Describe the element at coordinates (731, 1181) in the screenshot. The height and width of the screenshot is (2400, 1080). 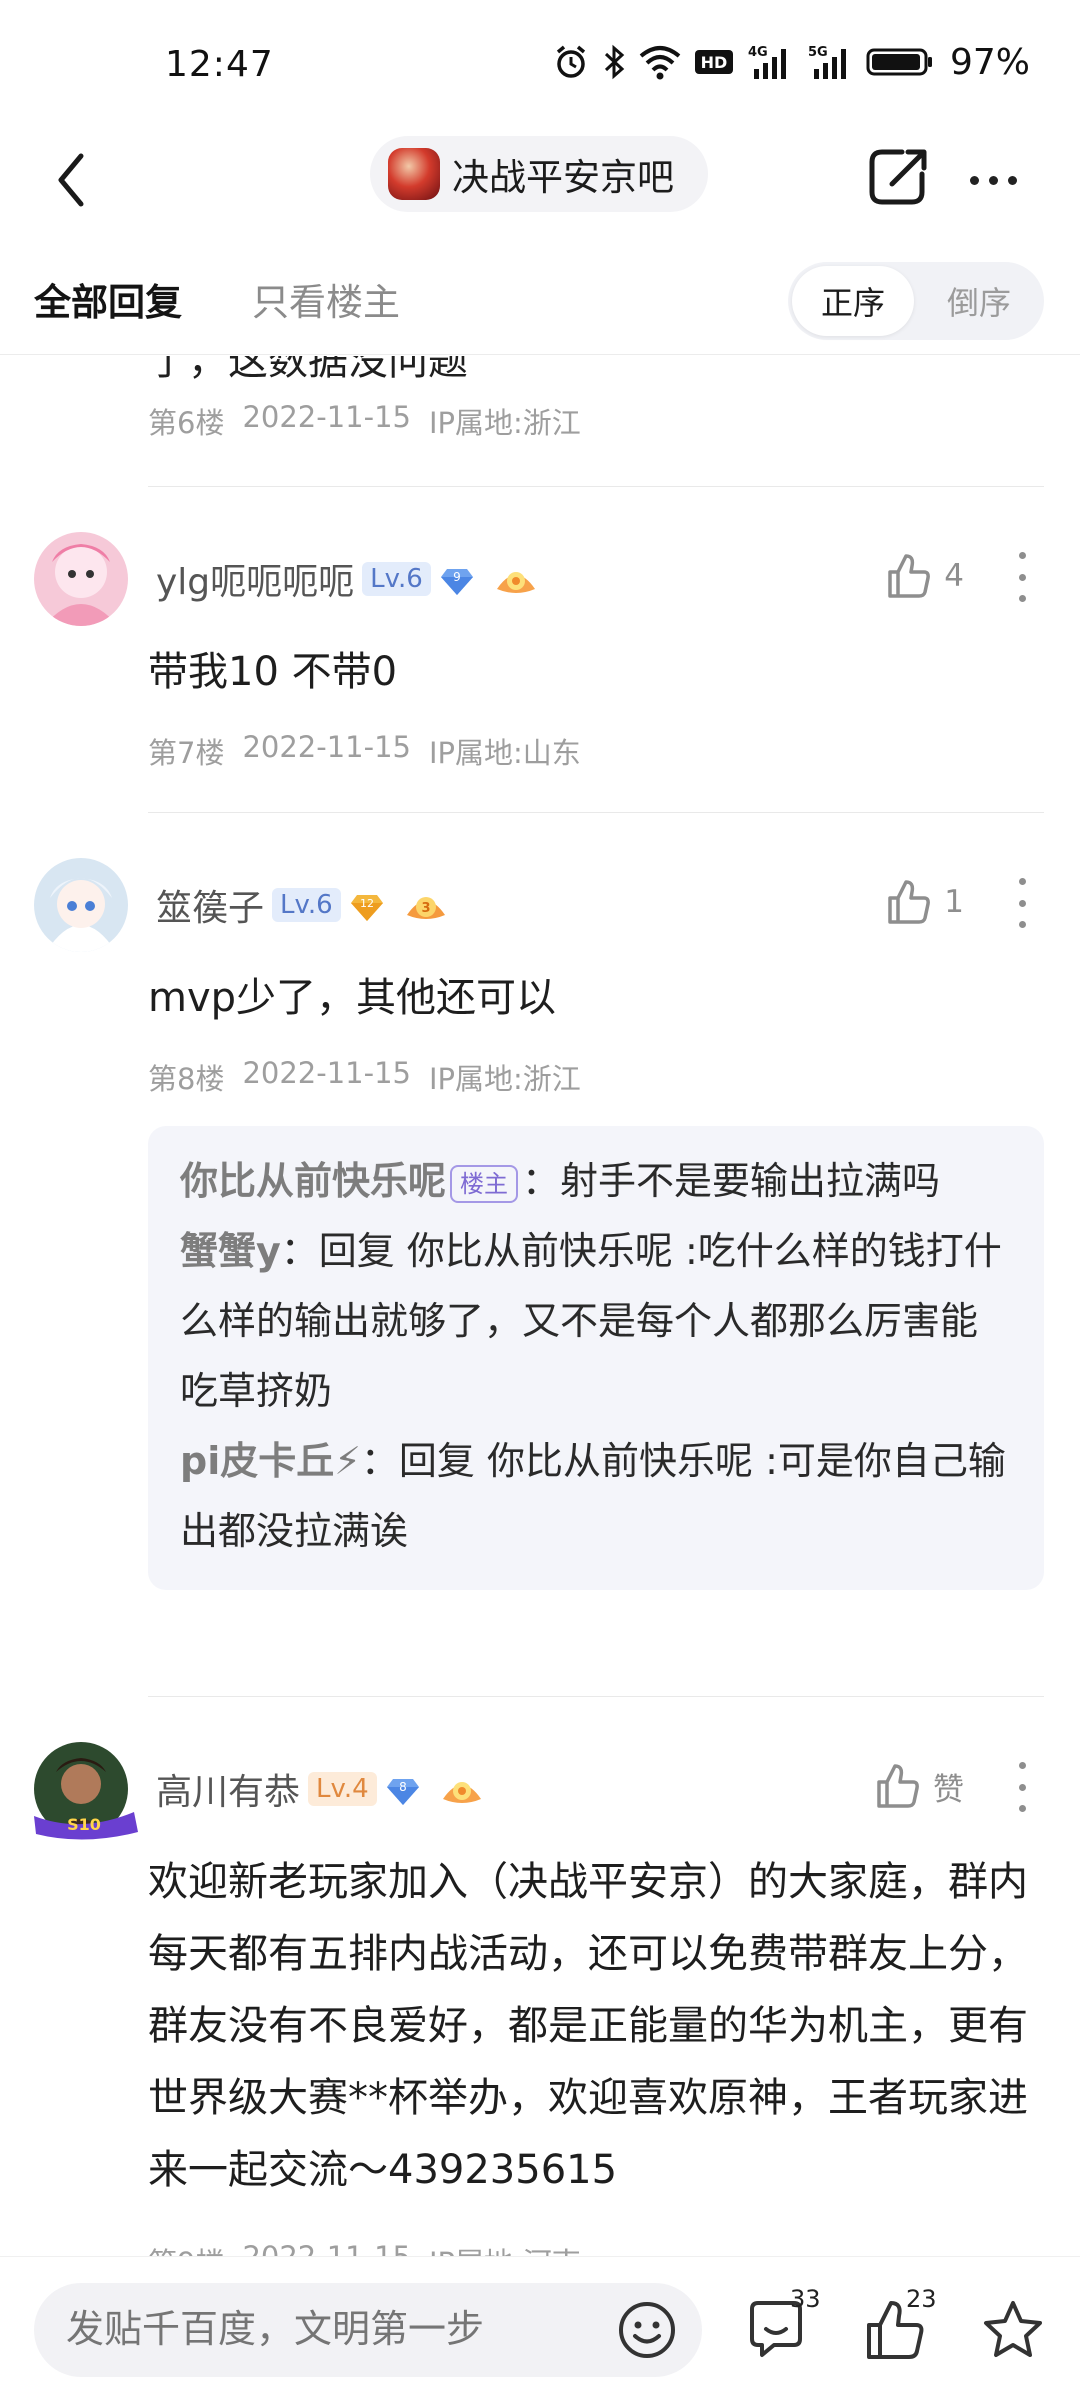
I see `reply-text: ：射手不是要输出拉满吗` at that location.